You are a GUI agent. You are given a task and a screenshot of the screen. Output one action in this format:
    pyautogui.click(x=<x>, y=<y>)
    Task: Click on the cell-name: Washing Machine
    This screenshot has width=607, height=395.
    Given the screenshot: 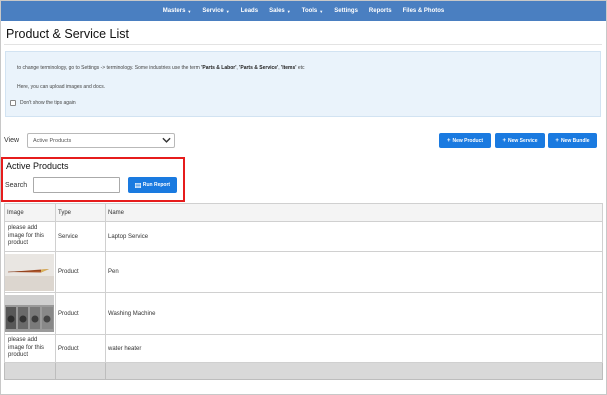 What is the action you would take?
    pyautogui.click(x=354, y=313)
    